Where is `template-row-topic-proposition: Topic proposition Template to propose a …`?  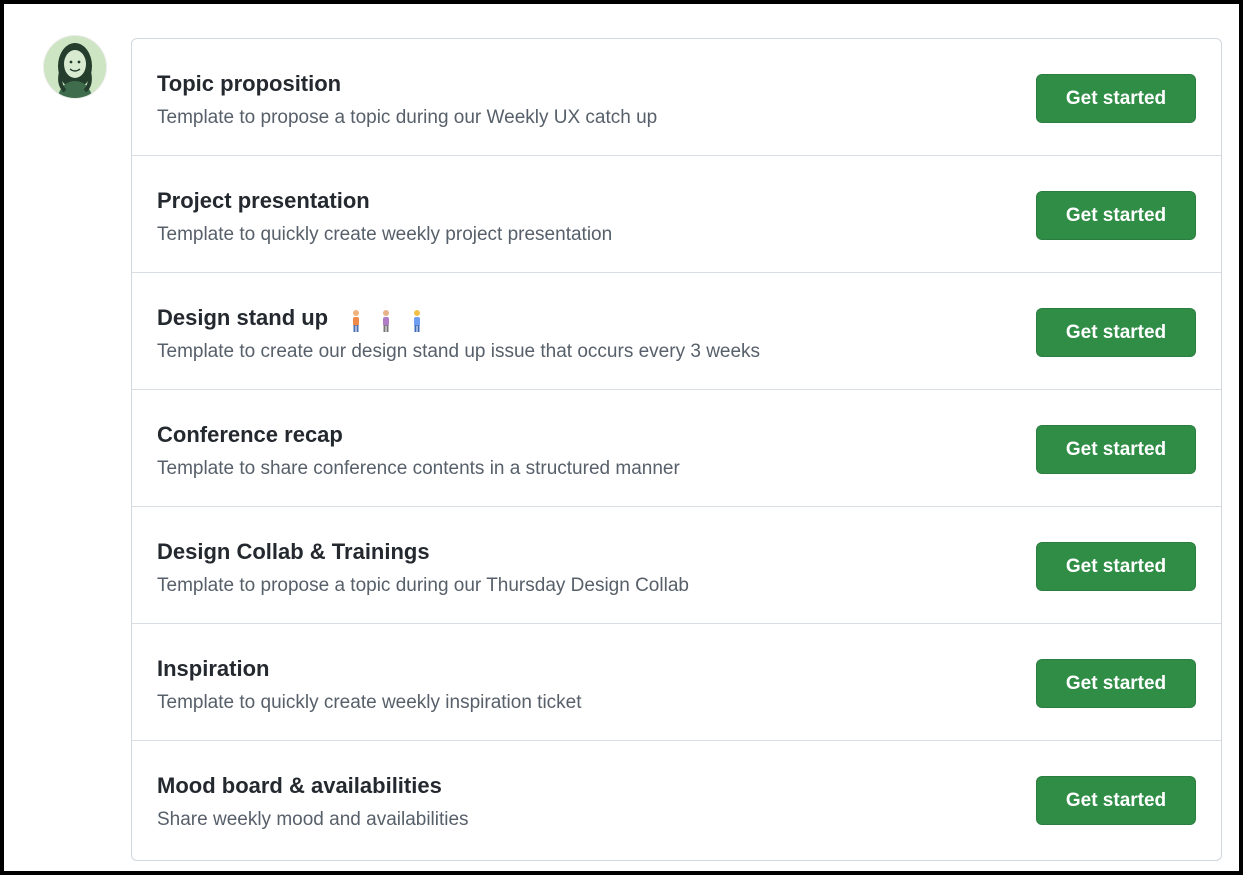 template-row-topic-proposition: Topic proposition Template to propose a … is located at coordinates (676, 97).